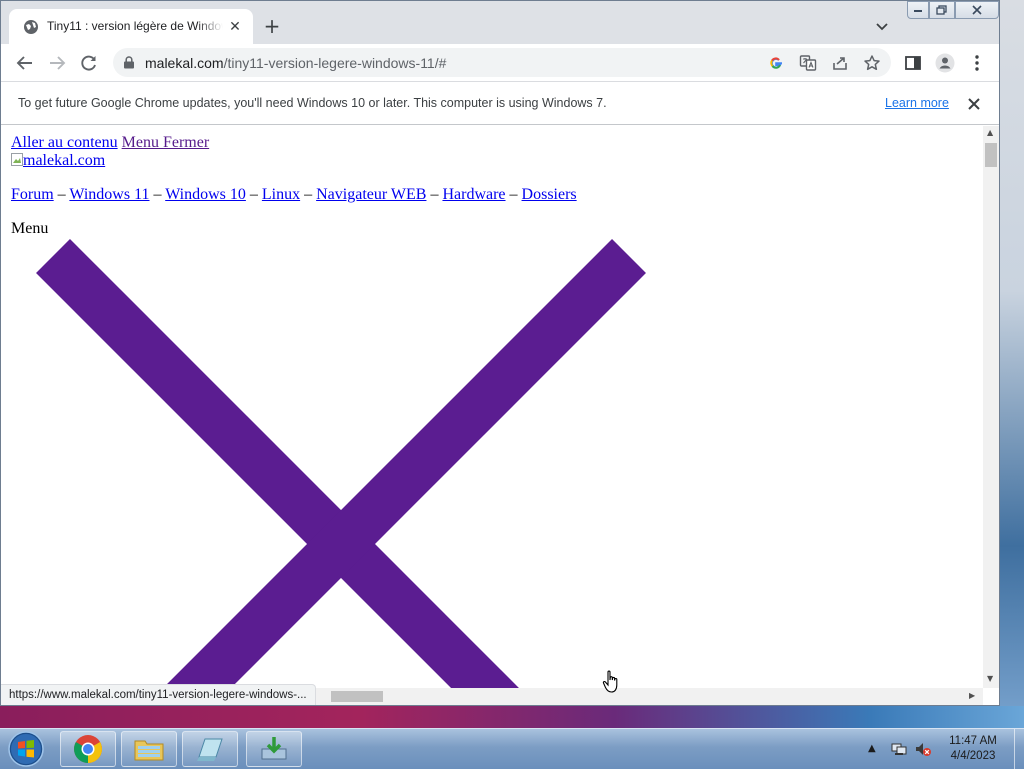 This screenshot has width=1024, height=769. What do you see at coordinates (899, 749) in the screenshot?
I see `network-icon` at bounding box center [899, 749].